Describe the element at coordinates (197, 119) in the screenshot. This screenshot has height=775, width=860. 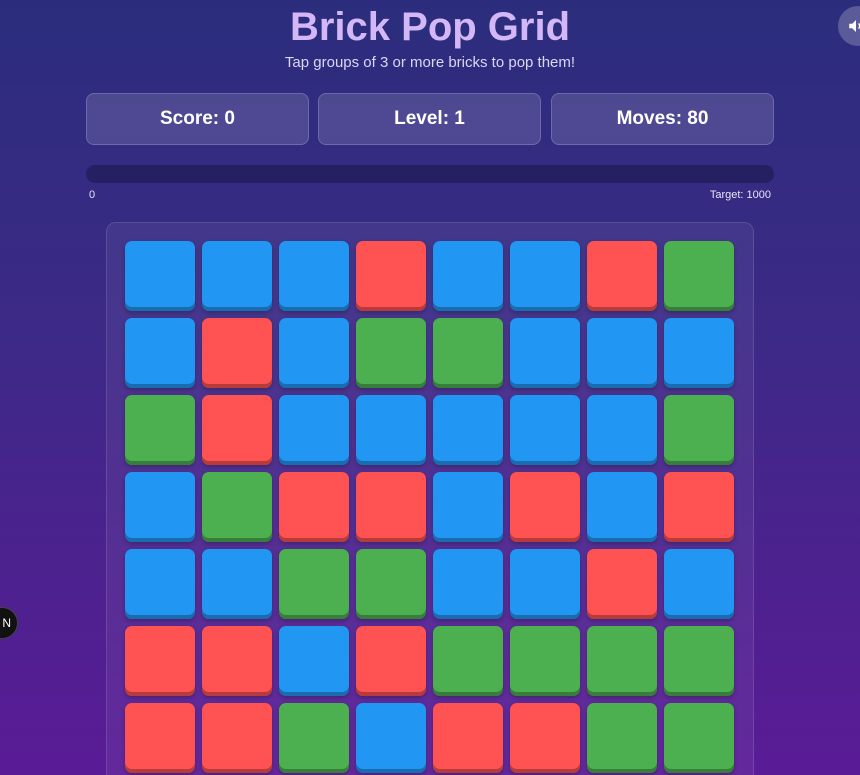
I see `score-display: Score: 0` at that location.